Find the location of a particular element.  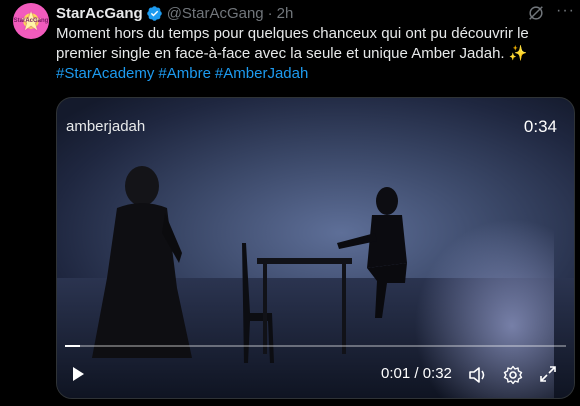

user-handle: @StarAcGang is located at coordinates (215, 13).